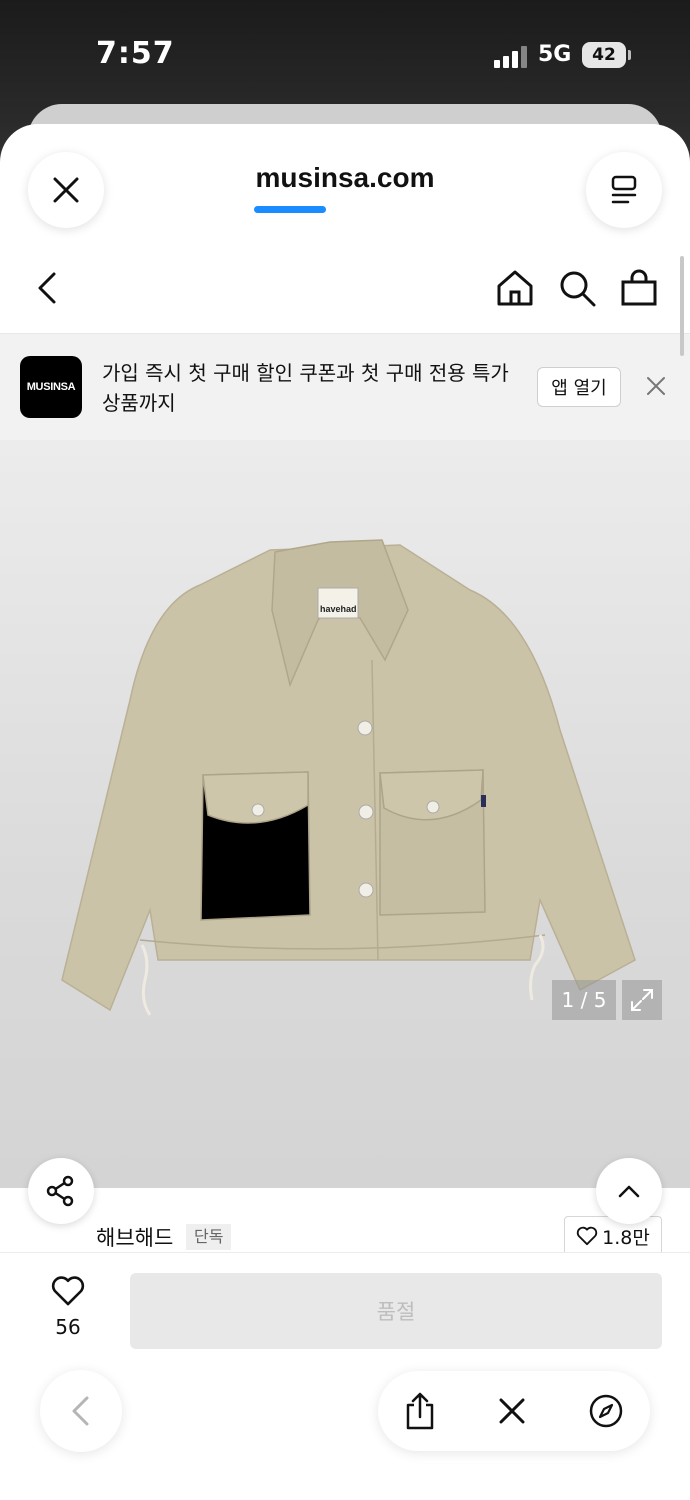 The image size is (690, 1500). I want to click on reader-icon, so click(624, 189).